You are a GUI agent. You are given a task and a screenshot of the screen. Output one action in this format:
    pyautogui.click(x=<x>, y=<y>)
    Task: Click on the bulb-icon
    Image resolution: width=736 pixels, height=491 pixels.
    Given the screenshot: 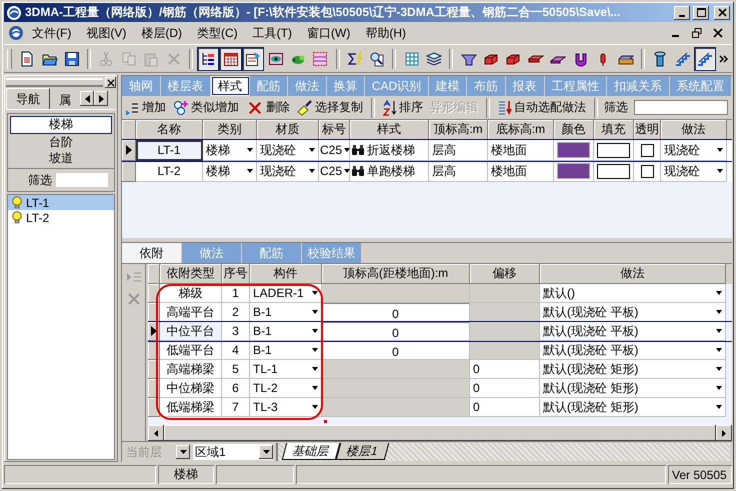 What is the action you would take?
    pyautogui.click(x=17, y=202)
    